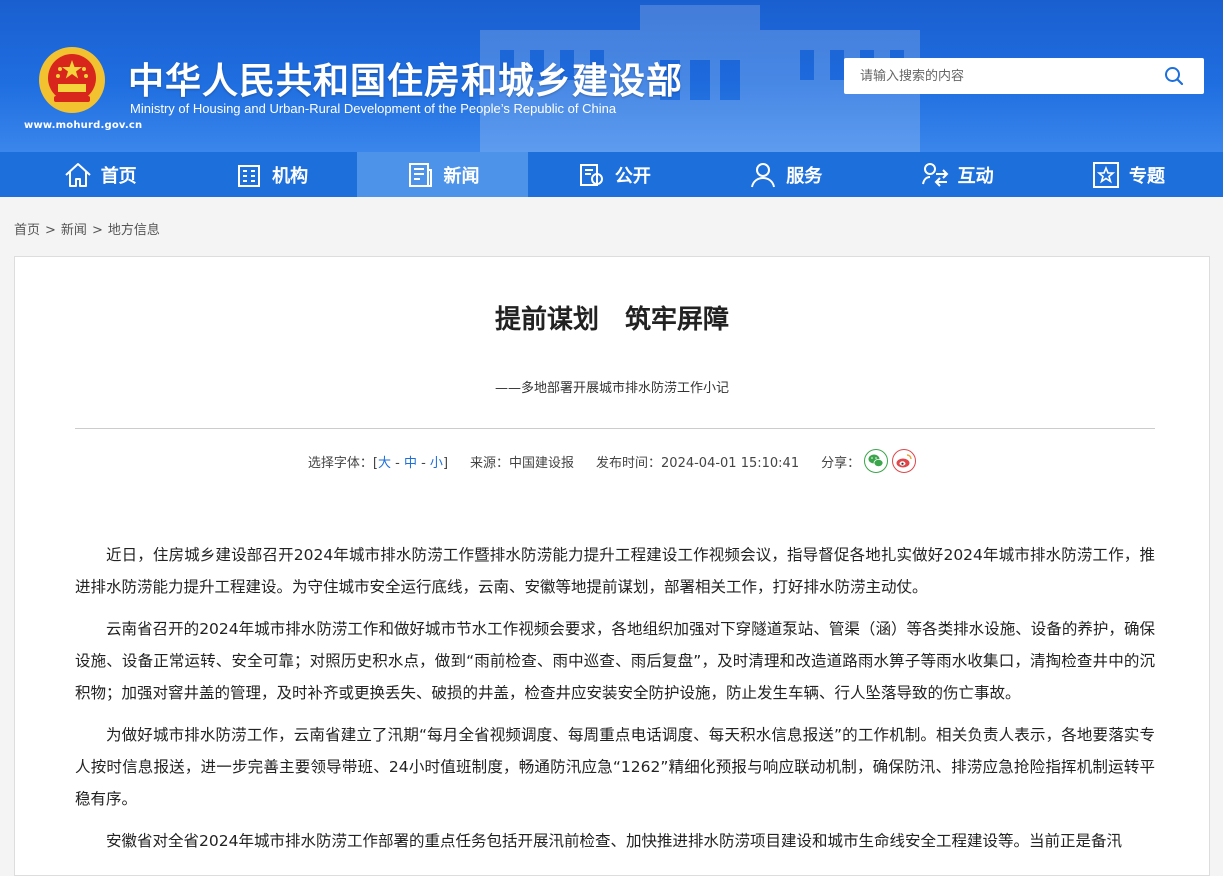 The height and width of the screenshot is (876, 1223). I want to click on nav-item-label: 公开, so click(632, 176).